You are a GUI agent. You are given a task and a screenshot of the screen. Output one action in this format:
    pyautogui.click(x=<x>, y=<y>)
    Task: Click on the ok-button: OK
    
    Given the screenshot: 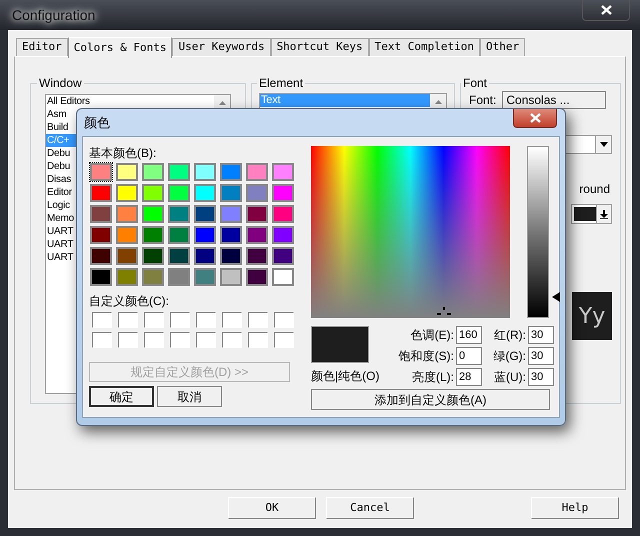 What is the action you would take?
    pyautogui.click(x=272, y=508)
    